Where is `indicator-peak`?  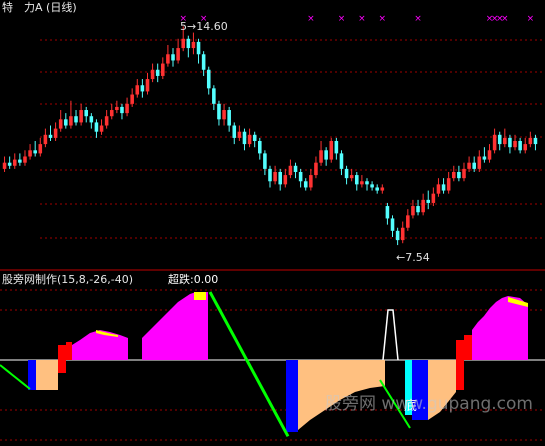 indicator-peak is located at coordinates (200, 296).